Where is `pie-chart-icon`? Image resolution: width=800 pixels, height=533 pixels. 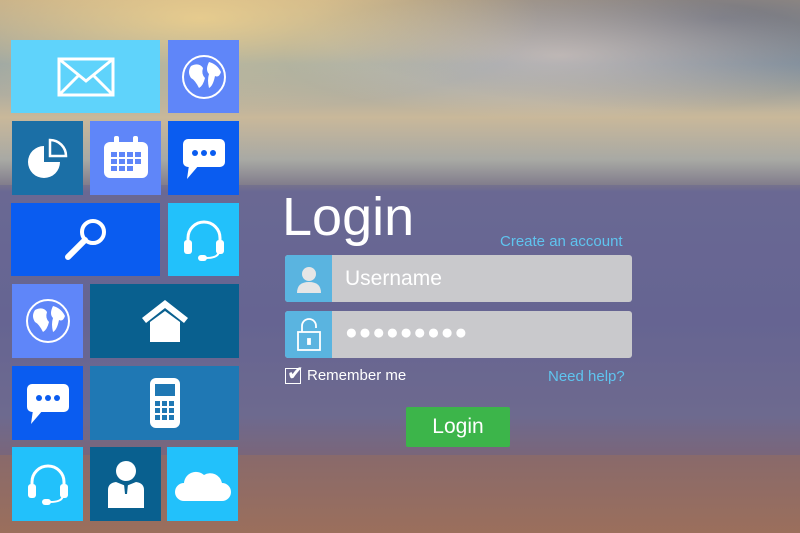
pie-chart-icon is located at coordinates (47, 158).